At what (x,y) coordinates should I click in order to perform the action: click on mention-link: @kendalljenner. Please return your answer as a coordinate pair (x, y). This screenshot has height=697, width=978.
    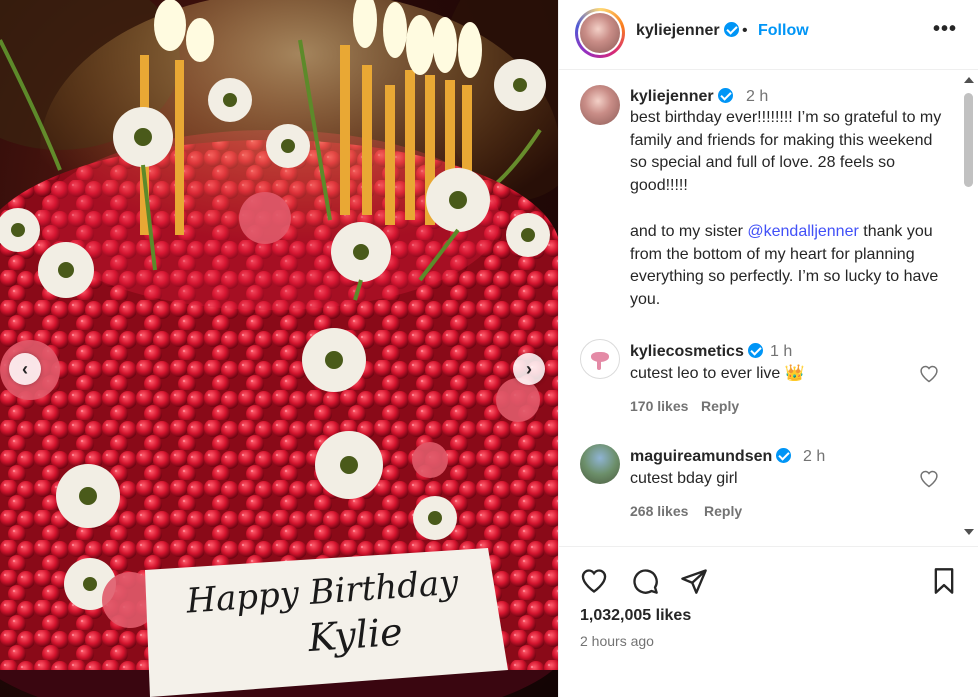
    Looking at the image, I should click on (802, 231).